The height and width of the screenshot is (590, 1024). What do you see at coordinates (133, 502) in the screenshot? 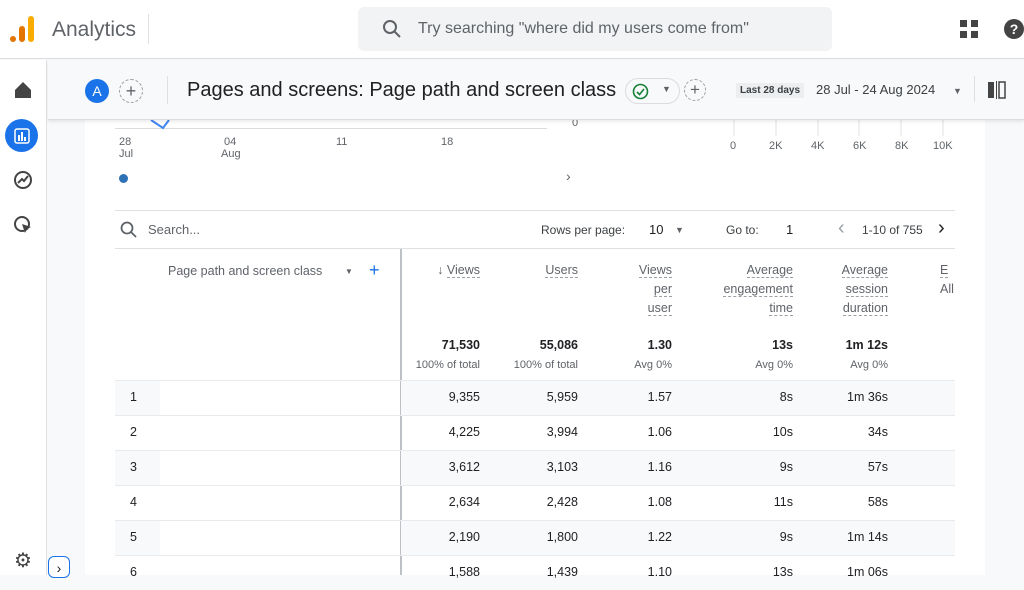
I see `row-index: 4` at bounding box center [133, 502].